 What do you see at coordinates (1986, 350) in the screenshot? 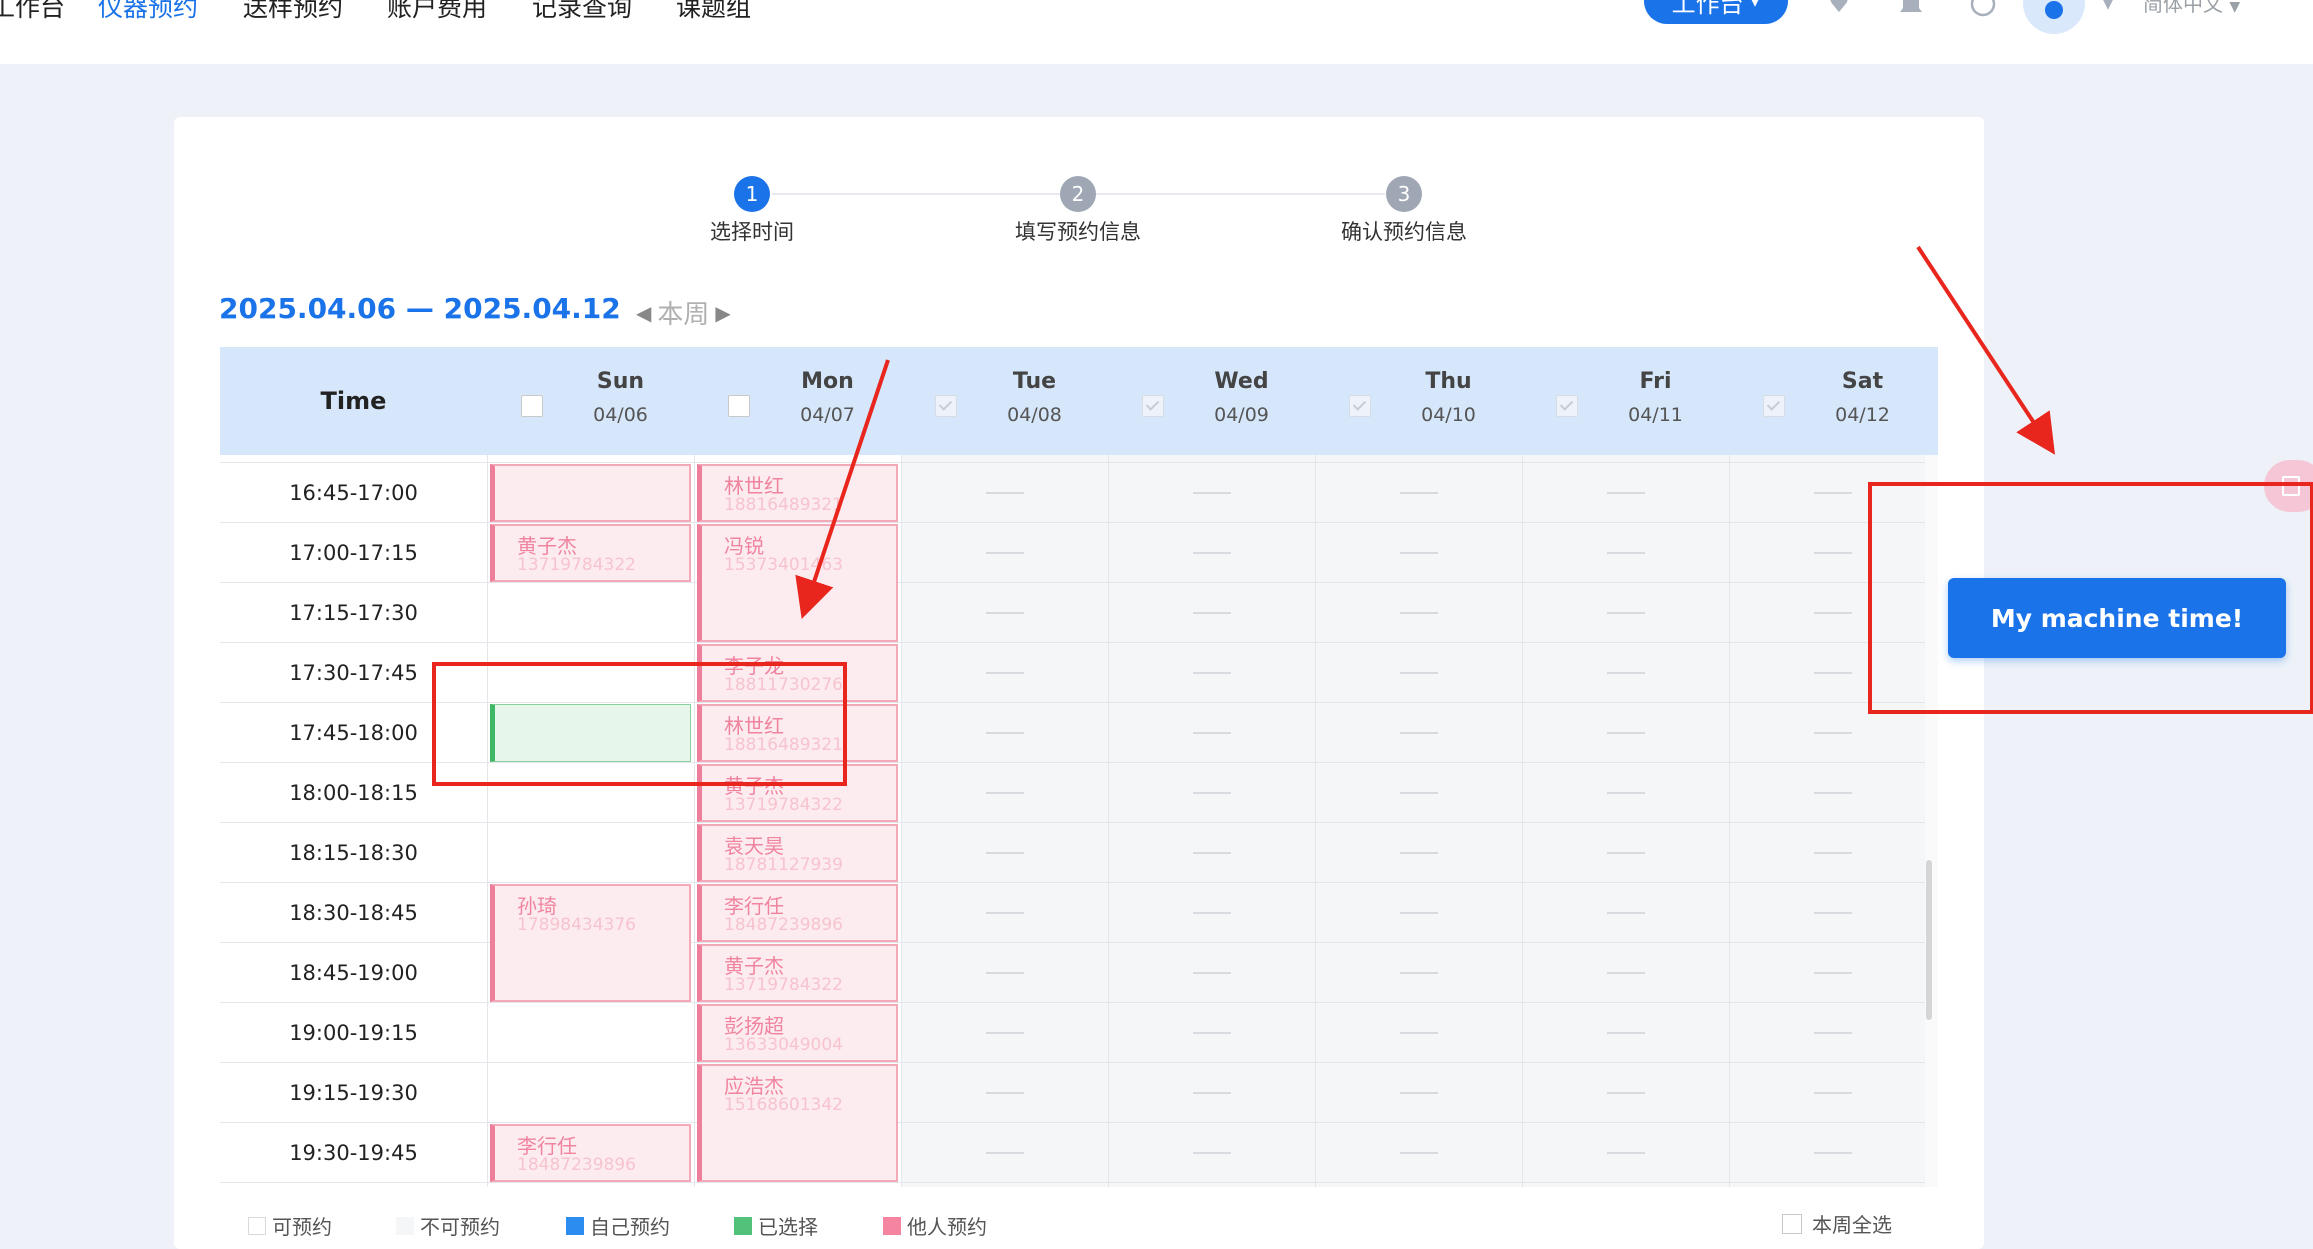
I see `annotation-arrow-right` at bounding box center [1986, 350].